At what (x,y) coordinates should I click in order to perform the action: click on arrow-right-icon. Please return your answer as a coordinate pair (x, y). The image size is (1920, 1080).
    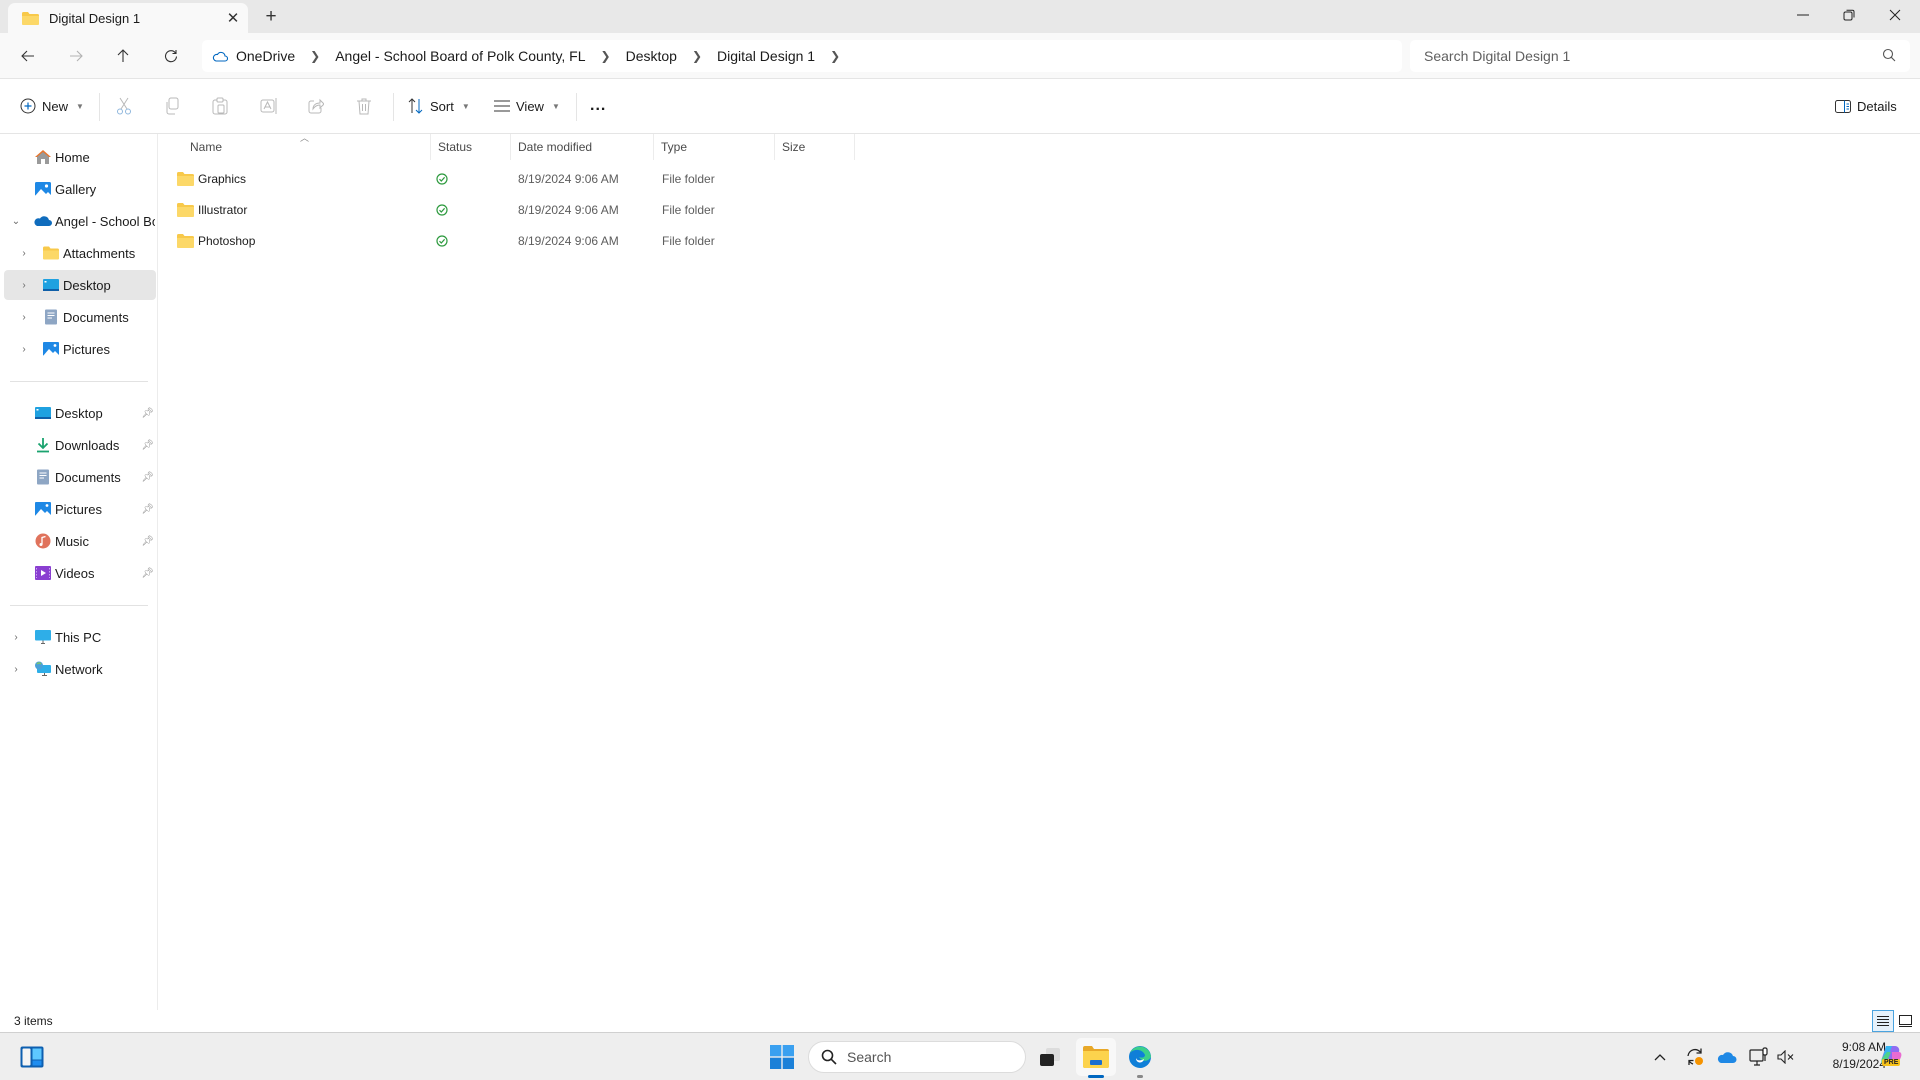
    Looking at the image, I should click on (76, 56).